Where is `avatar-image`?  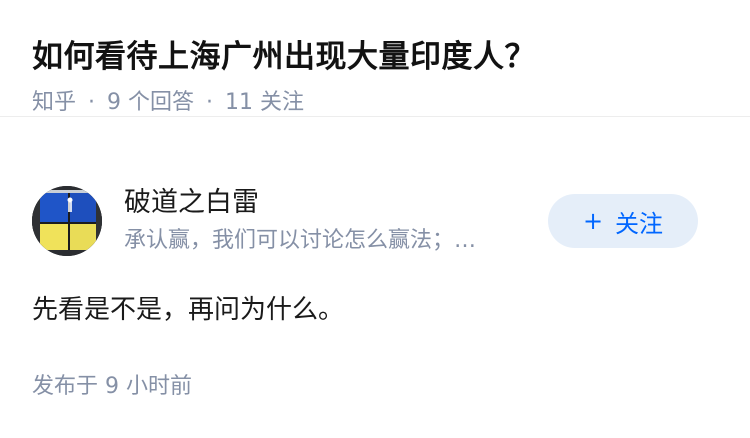 avatar-image is located at coordinates (67, 221).